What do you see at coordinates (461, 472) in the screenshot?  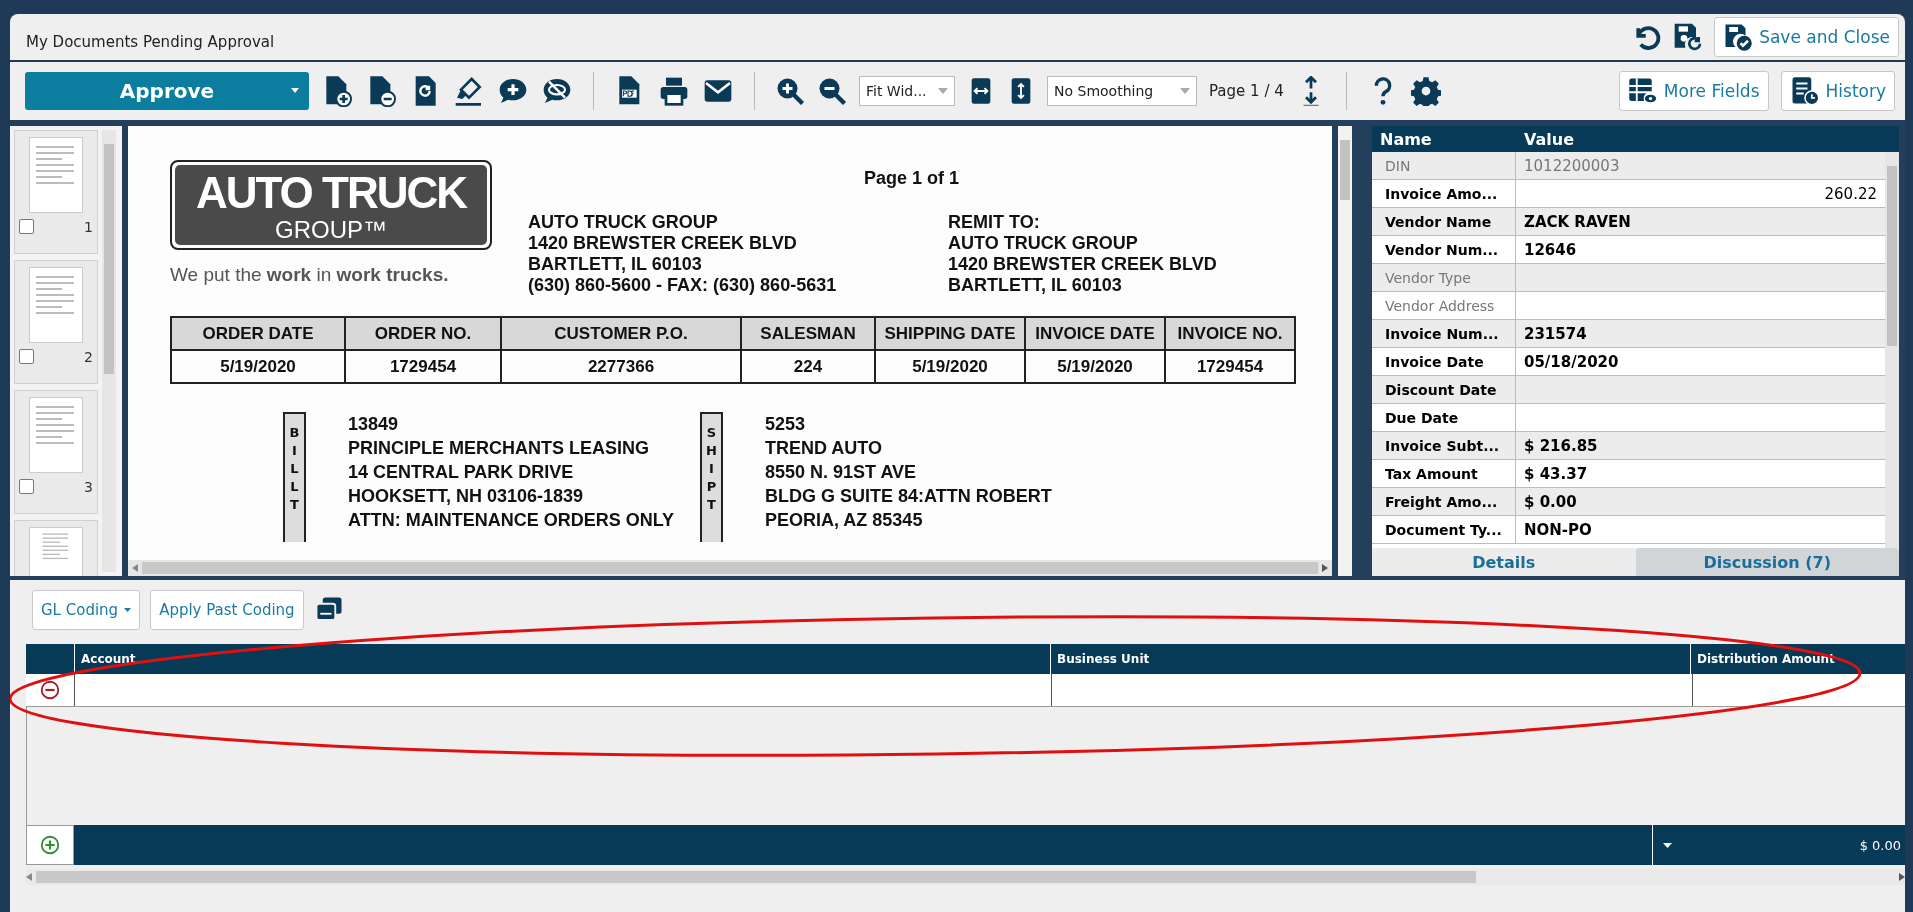 I see `bill-to-line: 14 CENTRAL PARK DRIVE` at bounding box center [461, 472].